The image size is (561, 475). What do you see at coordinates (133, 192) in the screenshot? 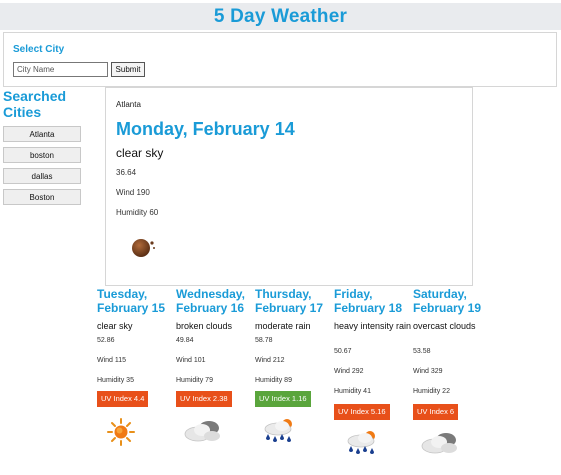
I see `current-wind: Wind 190` at bounding box center [133, 192].